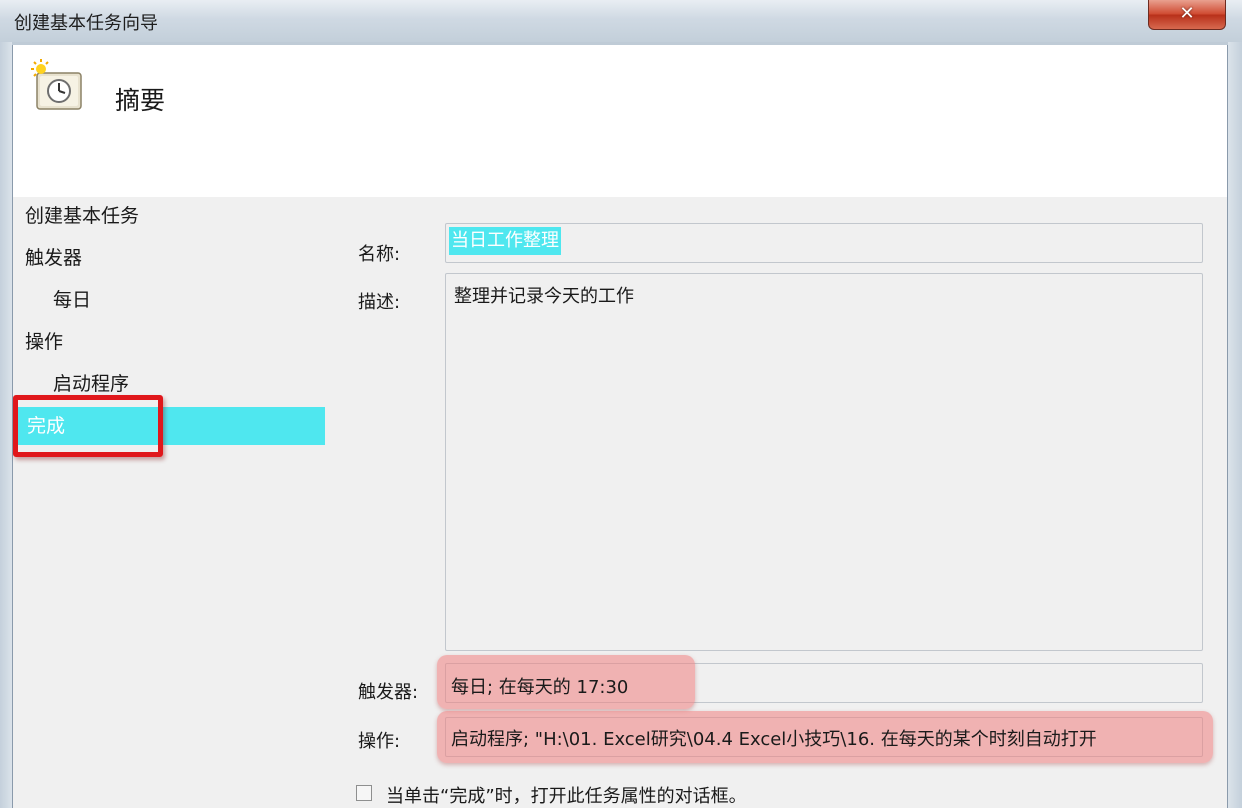 Image resolution: width=1242 pixels, height=808 pixels. I want to click on name-field: 当日工作整理, so click(824, 243).